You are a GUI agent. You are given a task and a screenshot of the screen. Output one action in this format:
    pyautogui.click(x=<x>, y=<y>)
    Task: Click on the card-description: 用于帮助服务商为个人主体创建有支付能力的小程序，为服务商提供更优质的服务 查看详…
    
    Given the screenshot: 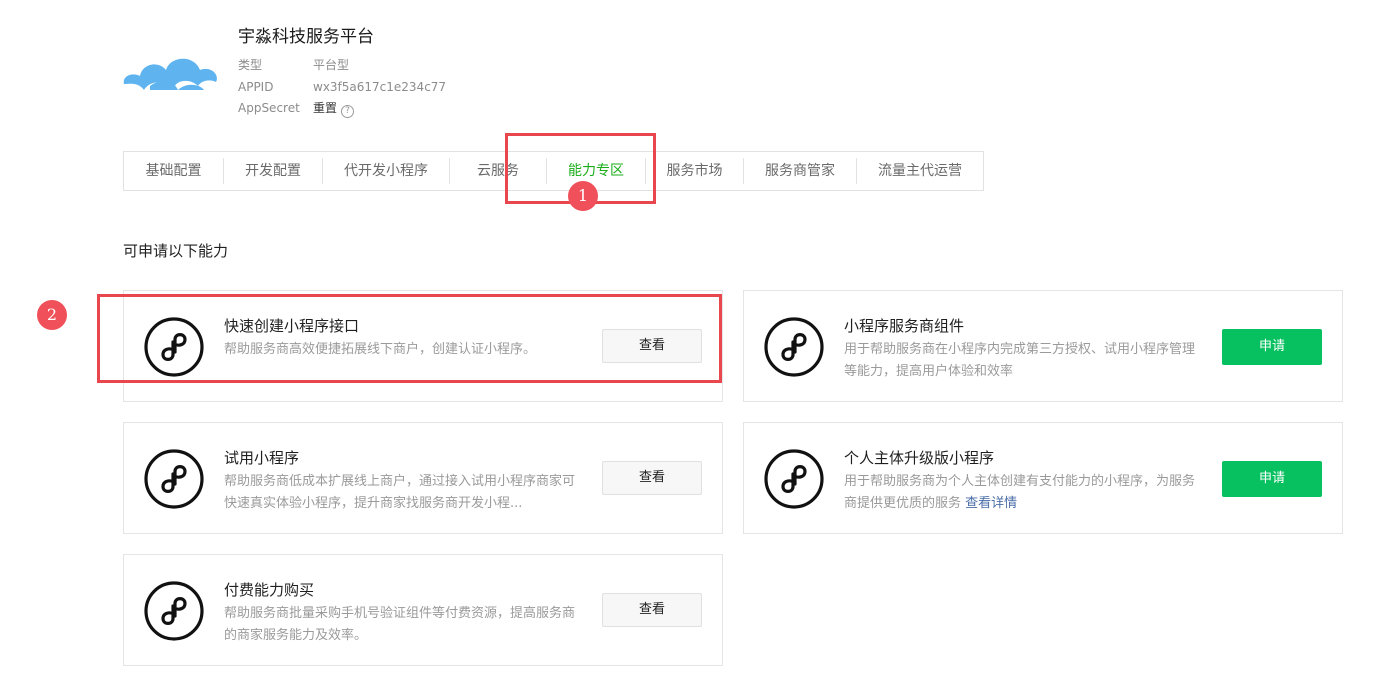 What is the action you would take?
    pyautogui.click(x=1022, y=493)
    